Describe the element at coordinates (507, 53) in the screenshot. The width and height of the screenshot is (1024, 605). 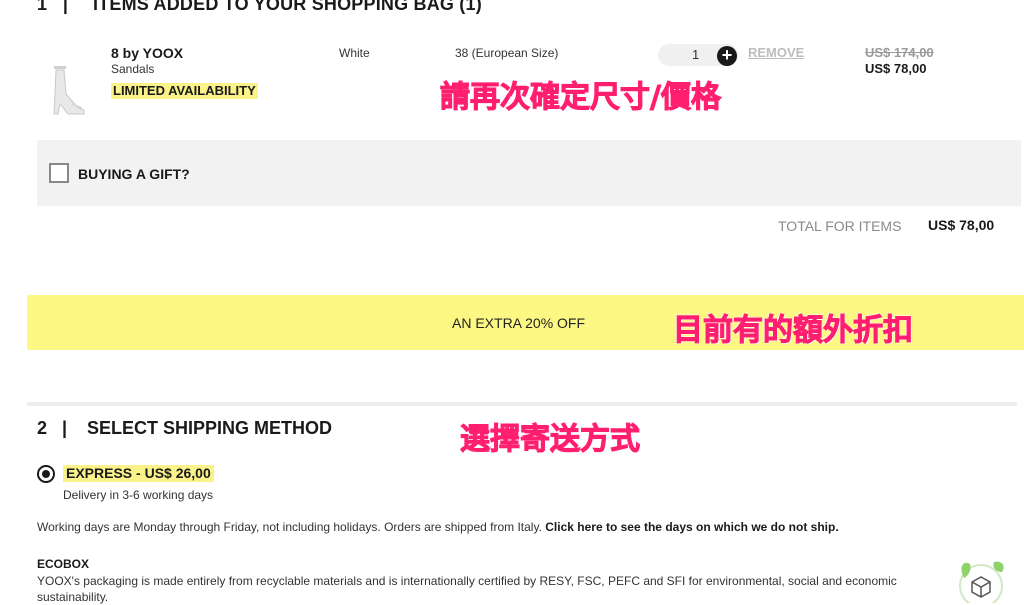
I see `product-size: 38 (European Size)` at that location.